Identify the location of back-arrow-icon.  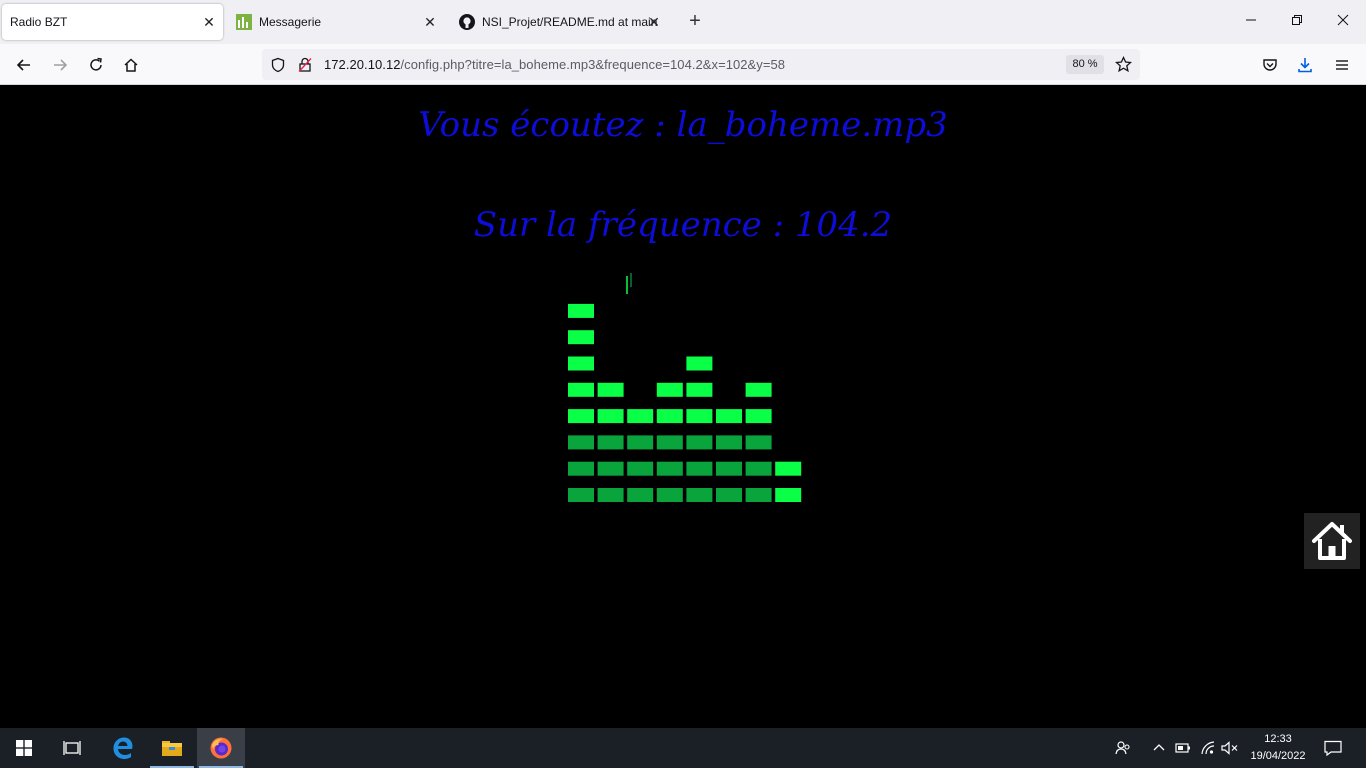
(24, 65).